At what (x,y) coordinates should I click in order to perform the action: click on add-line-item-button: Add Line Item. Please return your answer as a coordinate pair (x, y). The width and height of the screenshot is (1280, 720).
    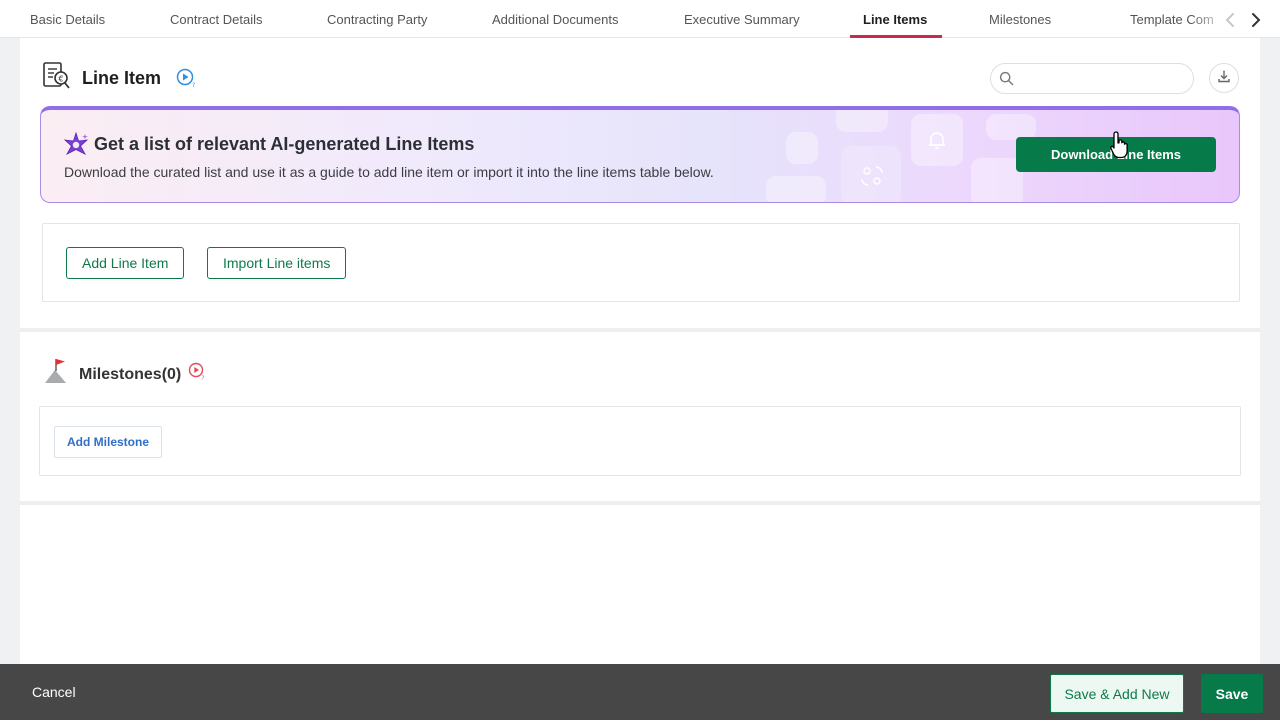
    Looking at the image, I should click on (125, 263).